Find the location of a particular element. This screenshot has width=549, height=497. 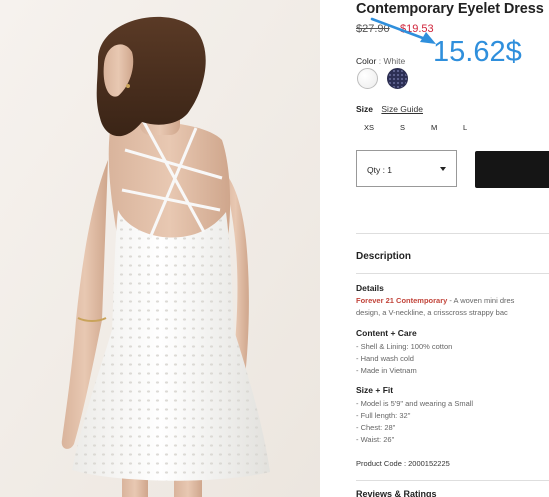

reviews-heading: Reviews & Ratings is located at coordinates (396, 493).